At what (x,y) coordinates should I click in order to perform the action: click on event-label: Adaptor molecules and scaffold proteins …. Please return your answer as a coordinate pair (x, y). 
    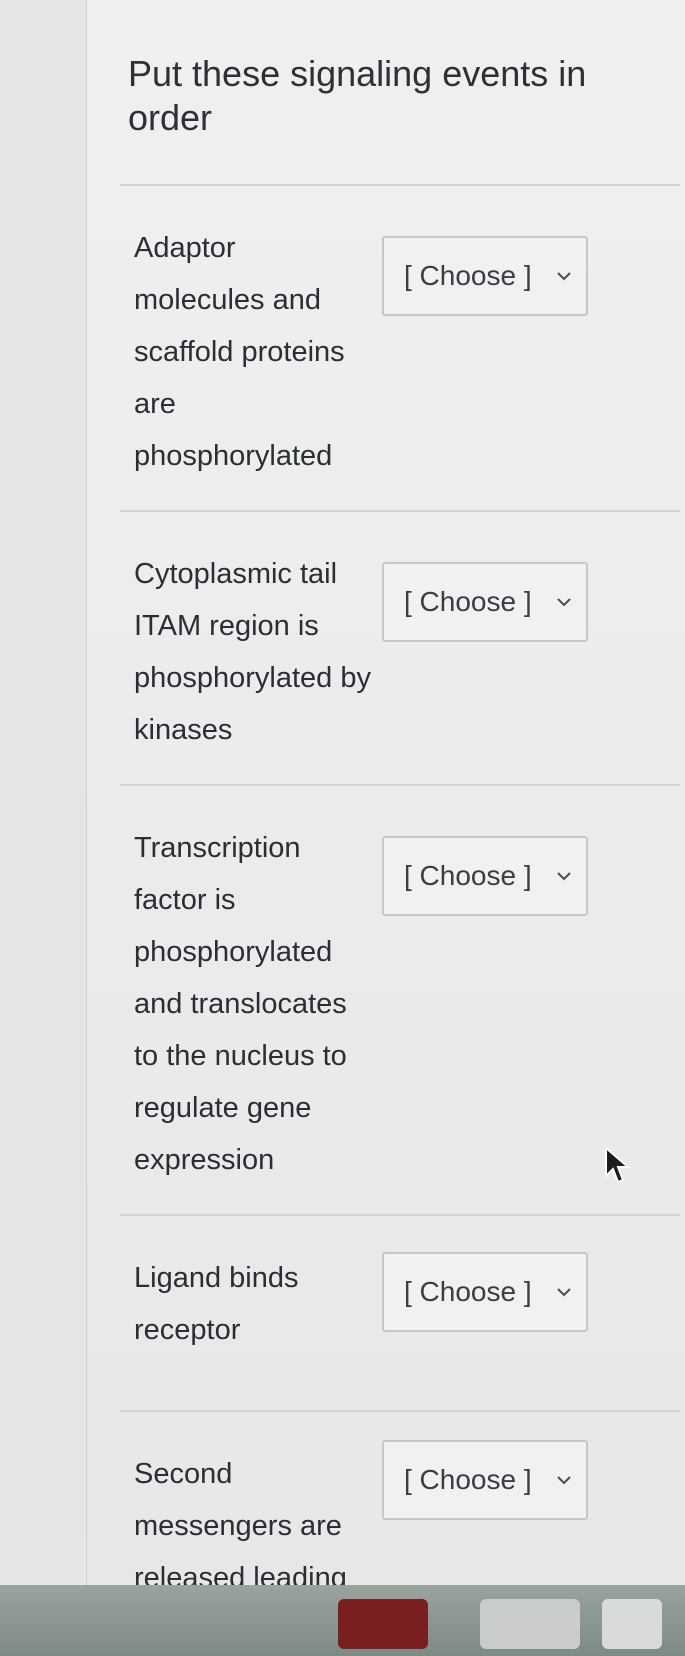
    Looking at the image, I should click on (239, 352).